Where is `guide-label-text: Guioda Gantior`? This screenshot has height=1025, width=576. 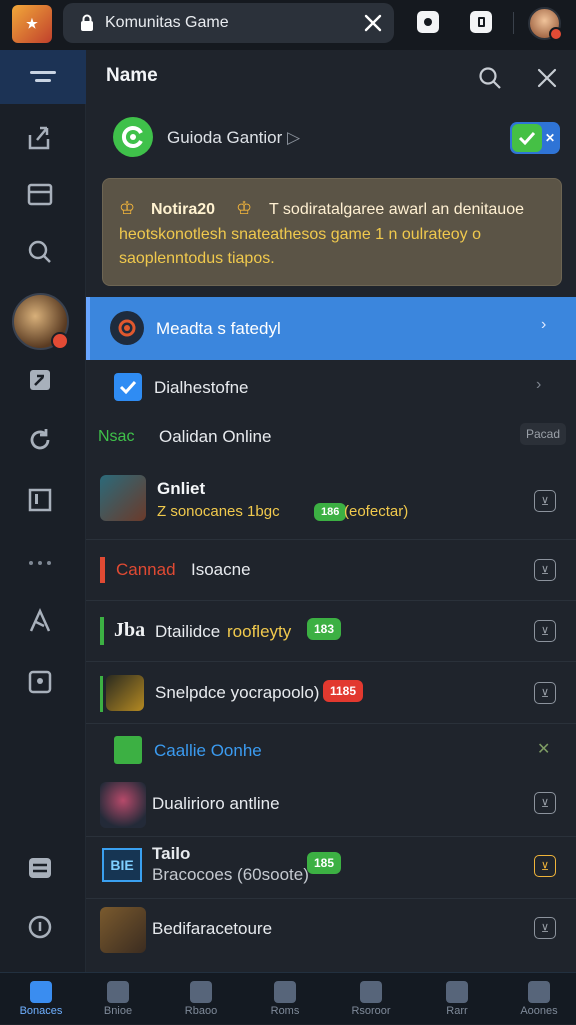
guide-label-text: Guioda Gantior is located at coordinates (225, 137).